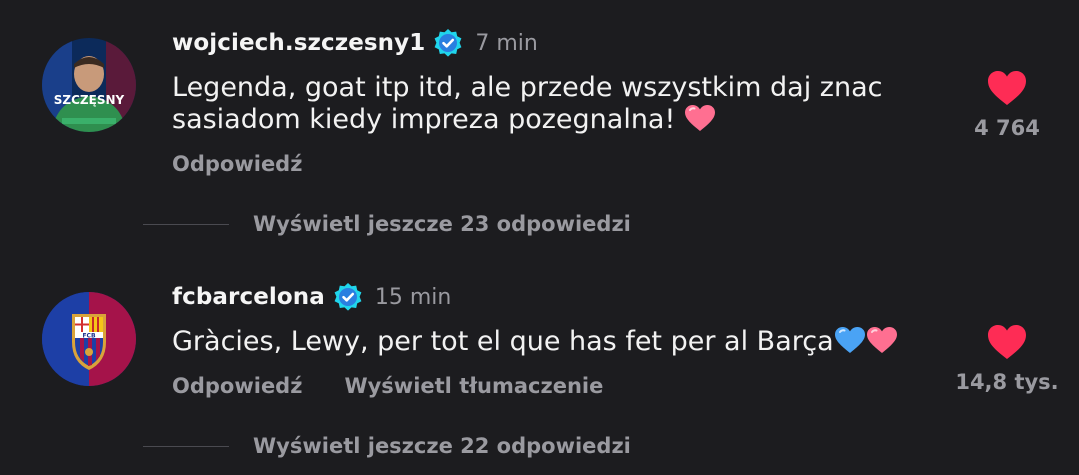 Image resolution: width=1079 pixels, height=475 pixels. Describe the element at coordinates (849, 340) in the screenshot. I see `blue-heart-emoji` at that location.